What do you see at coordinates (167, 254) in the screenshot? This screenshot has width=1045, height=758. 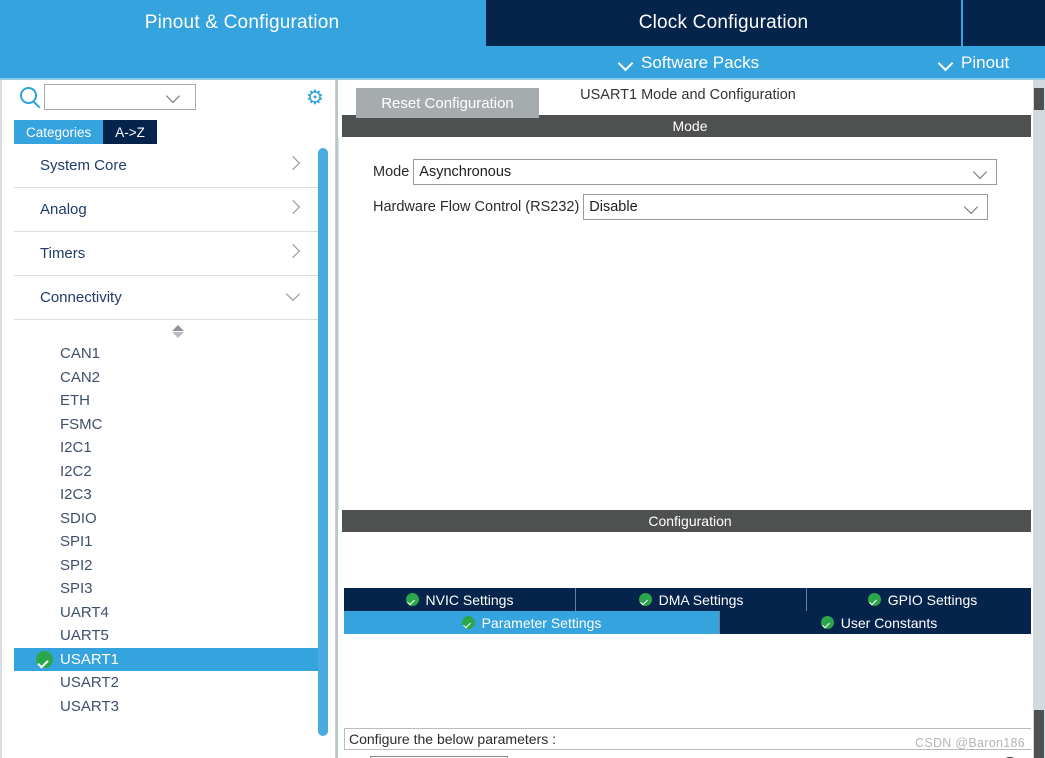 I see `sidebar-item-timers: Timers` at bounding box center [167, 254].